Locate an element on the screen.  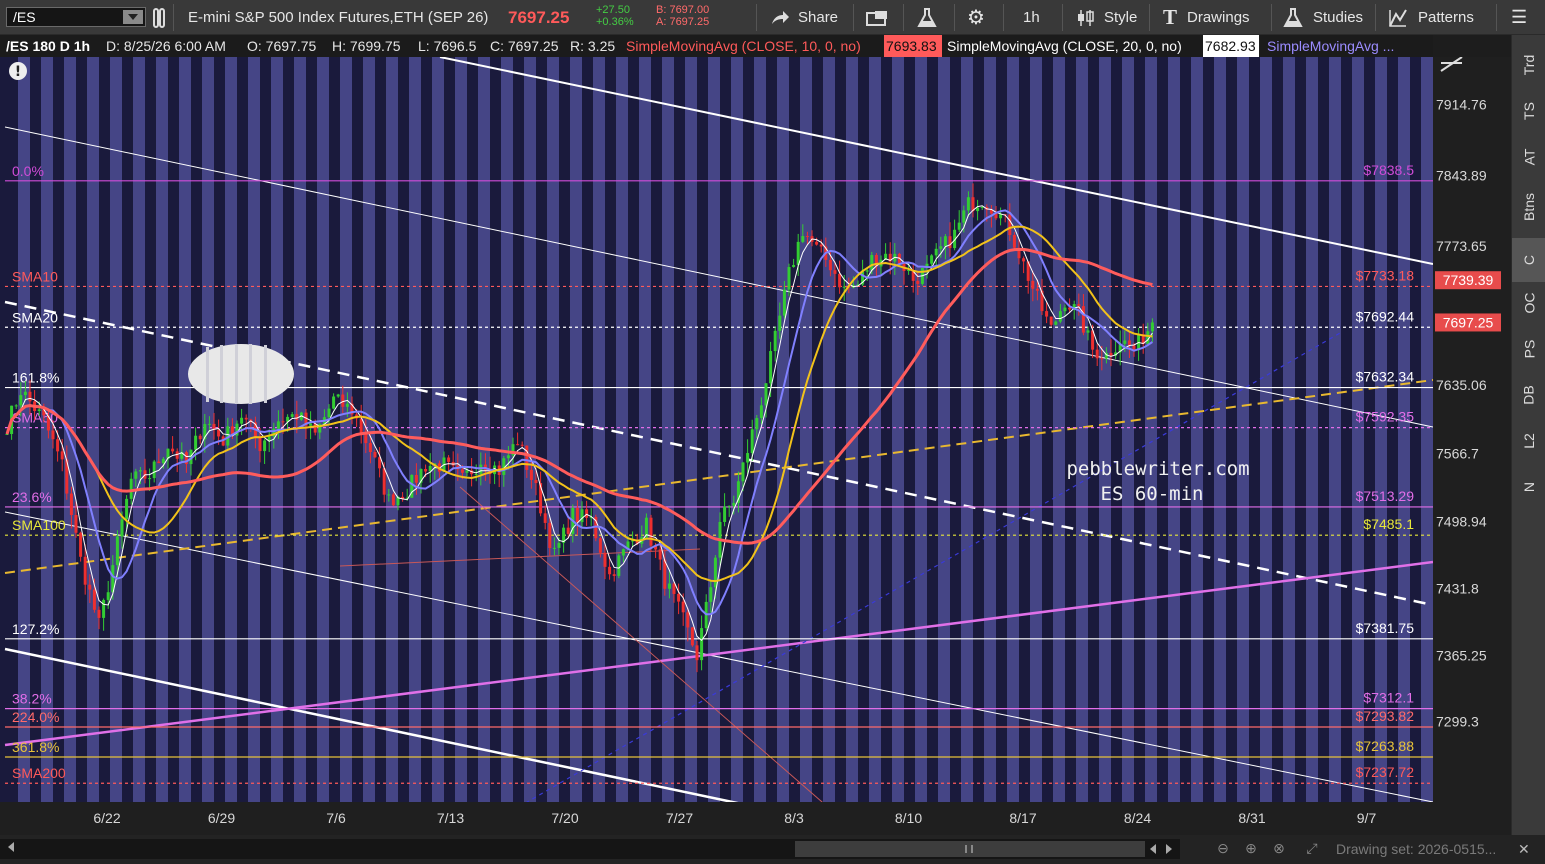
crosshair-icon: ⊗ is located at coordinates (1279, 848).